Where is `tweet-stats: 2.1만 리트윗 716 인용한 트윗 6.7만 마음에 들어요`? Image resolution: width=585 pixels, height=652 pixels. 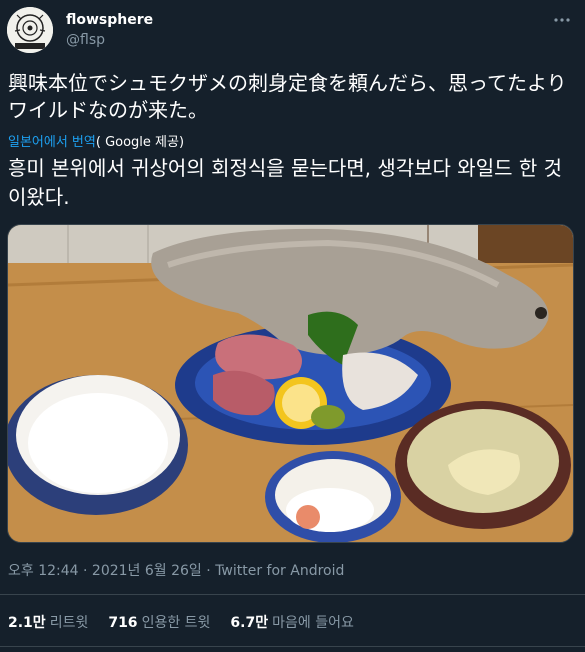
tweet-stats: 2.1만 리트윗 716 인용한 트윗 6.7만 마음에 들어요 is located at coordinates (181, 622).